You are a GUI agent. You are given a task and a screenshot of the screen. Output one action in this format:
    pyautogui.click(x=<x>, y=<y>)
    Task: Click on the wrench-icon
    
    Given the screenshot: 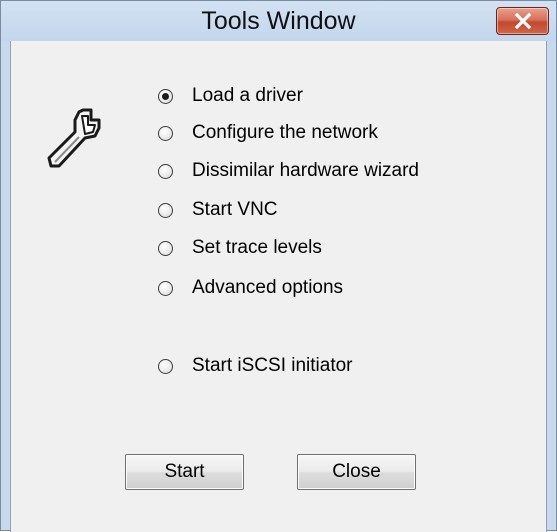 What is the action you would take?
    pyautogui.click(x=74, y=138)
    